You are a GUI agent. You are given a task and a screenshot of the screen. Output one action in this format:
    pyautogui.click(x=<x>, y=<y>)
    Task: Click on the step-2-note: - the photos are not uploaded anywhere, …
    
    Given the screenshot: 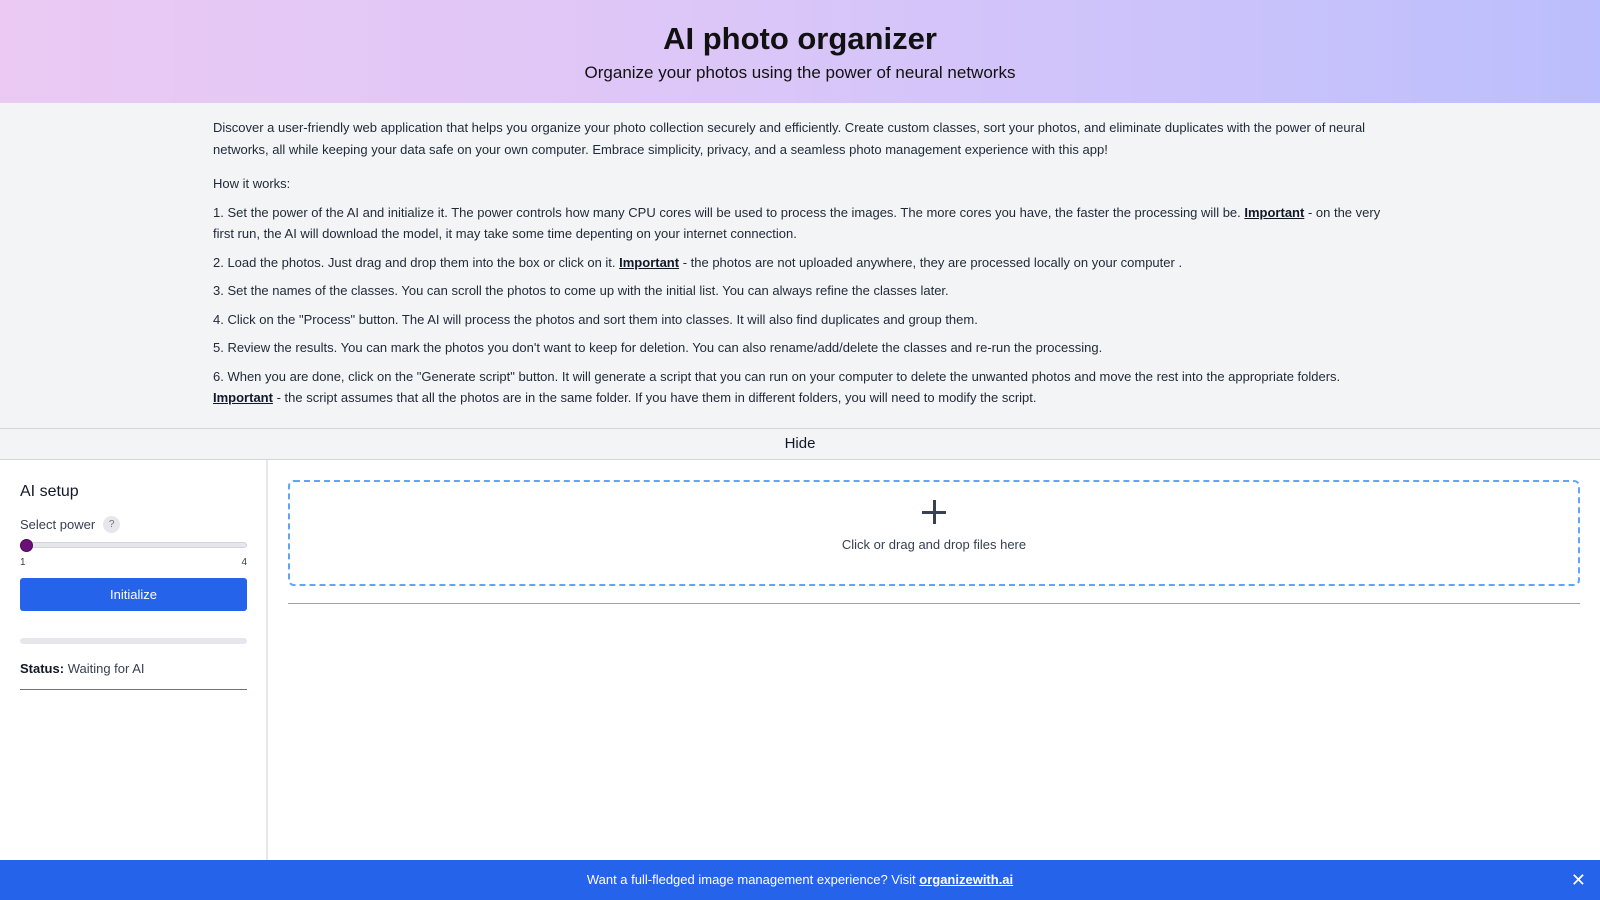 What is the action you would take?
    pyautogui.click(x=931, y=262)
    